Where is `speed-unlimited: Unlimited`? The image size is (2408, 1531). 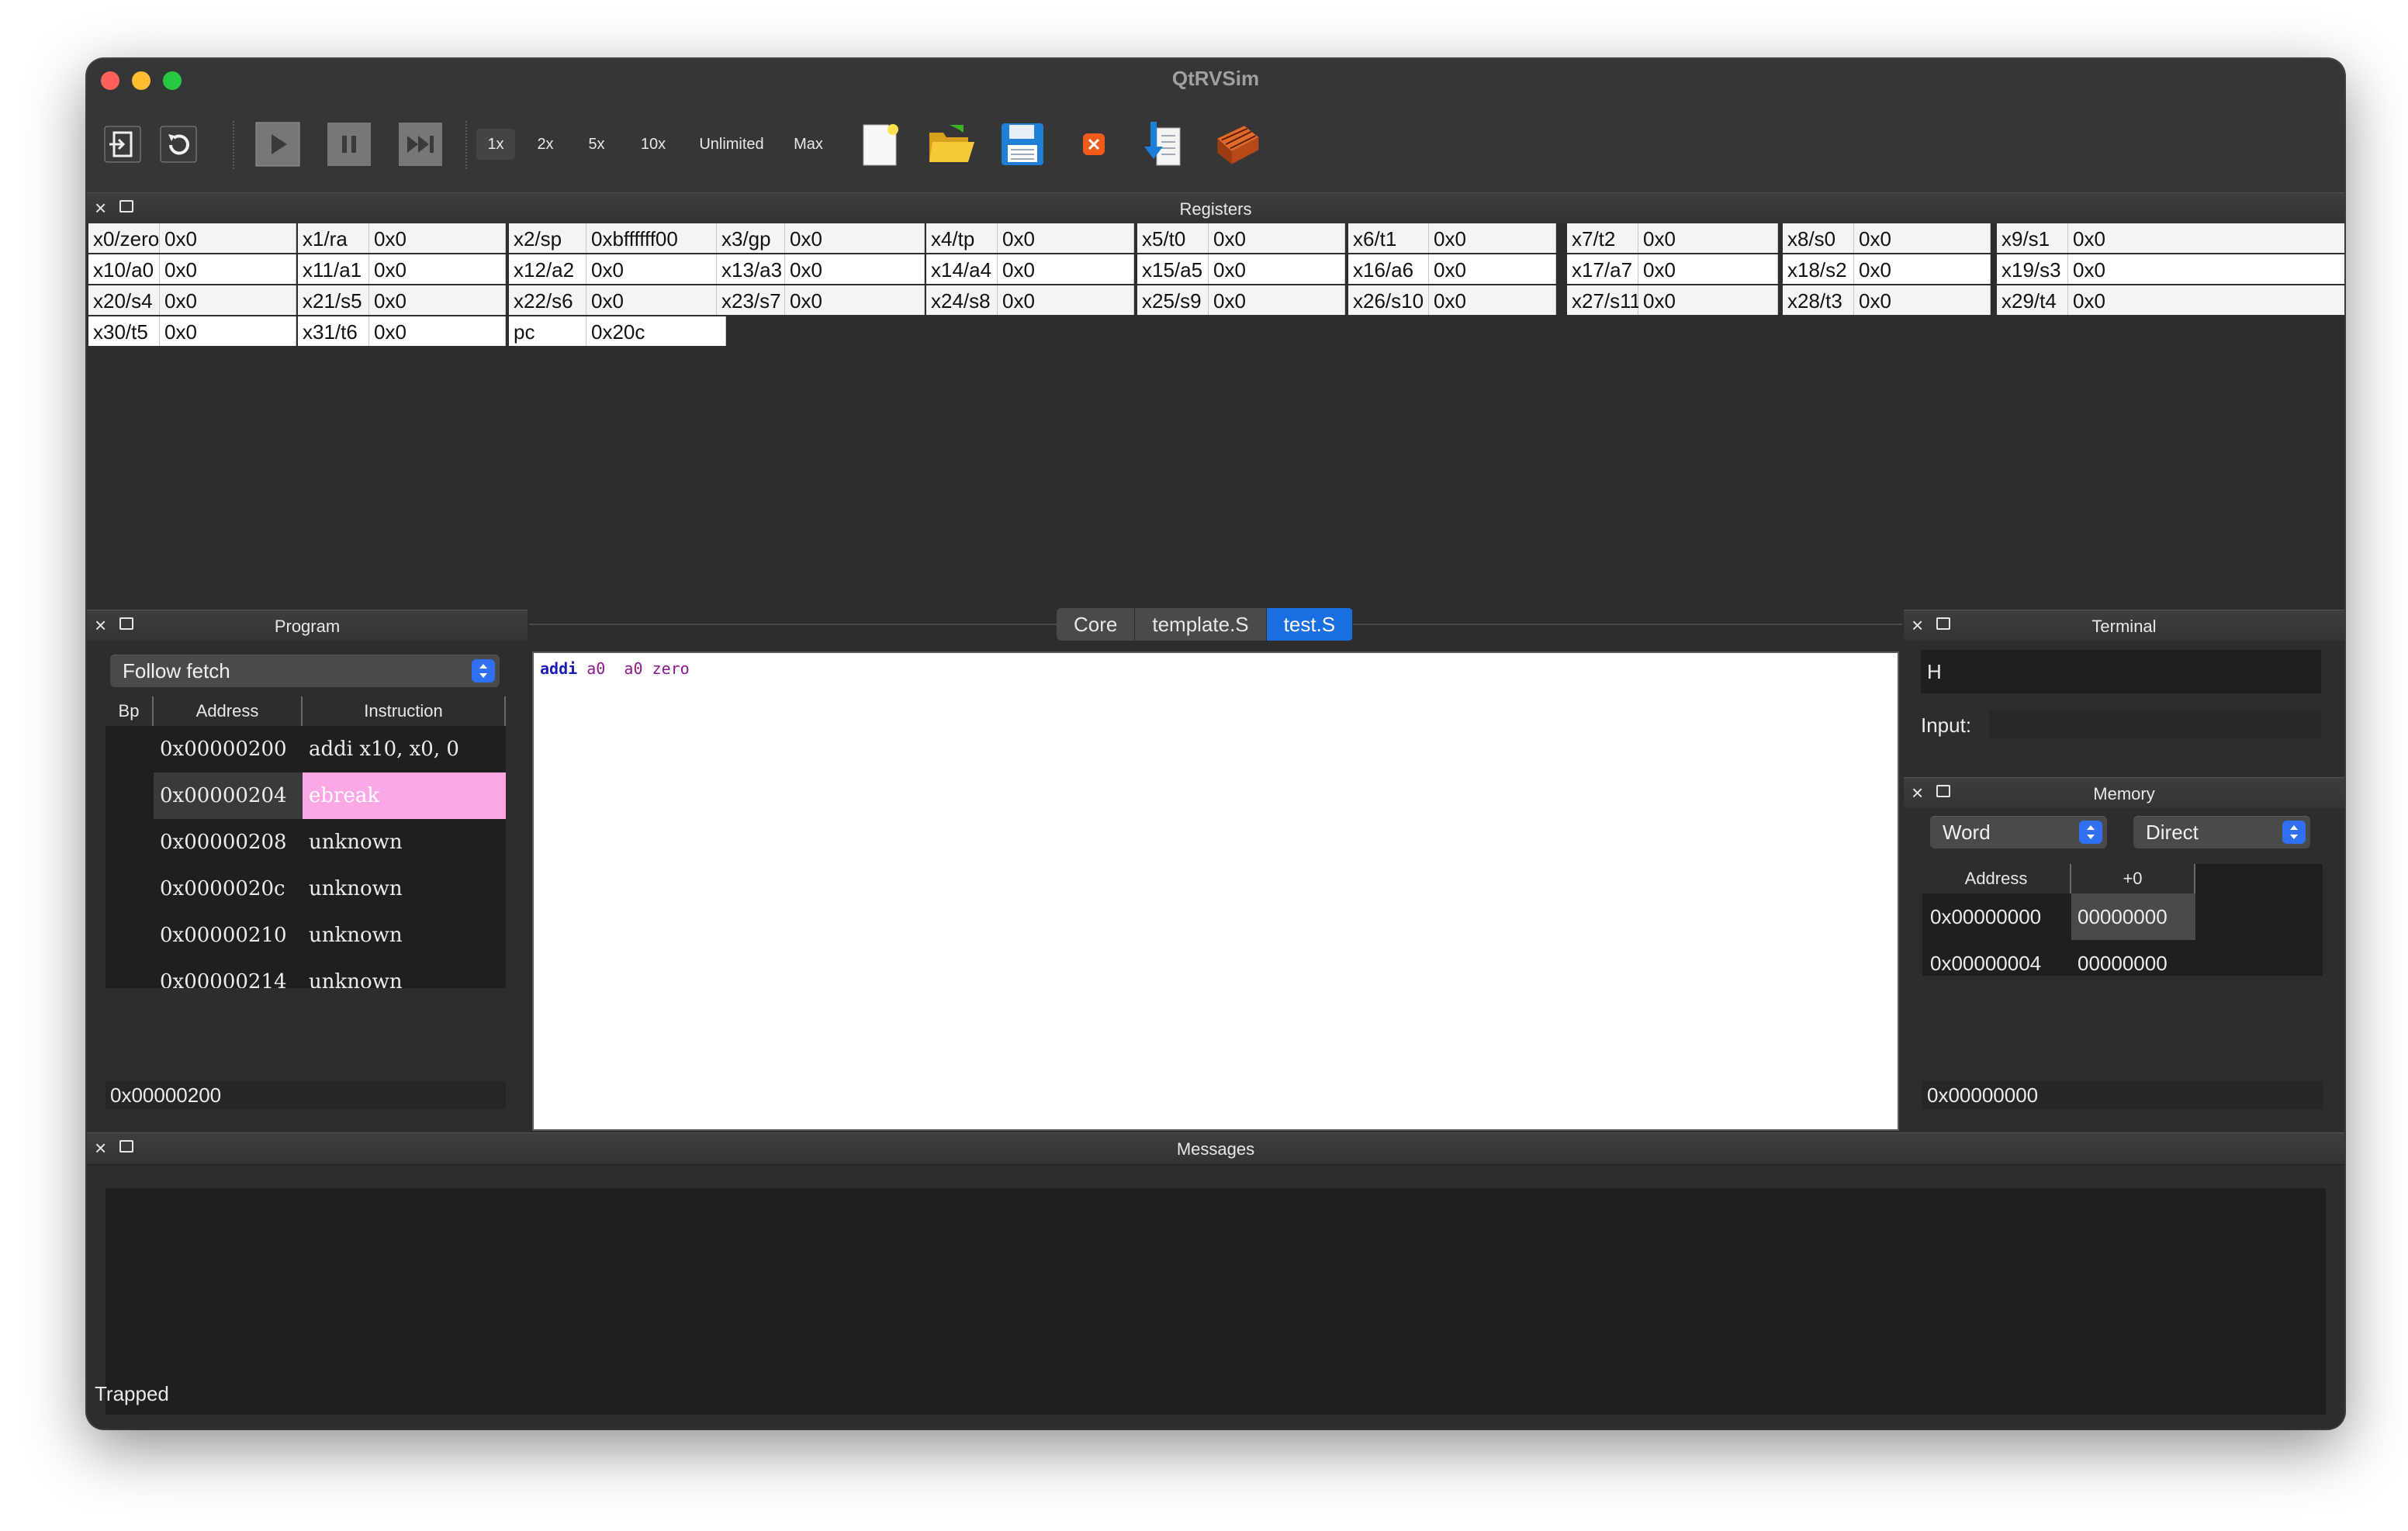
speed-unlimited: Unlimited is located at coordinates (731, 144).